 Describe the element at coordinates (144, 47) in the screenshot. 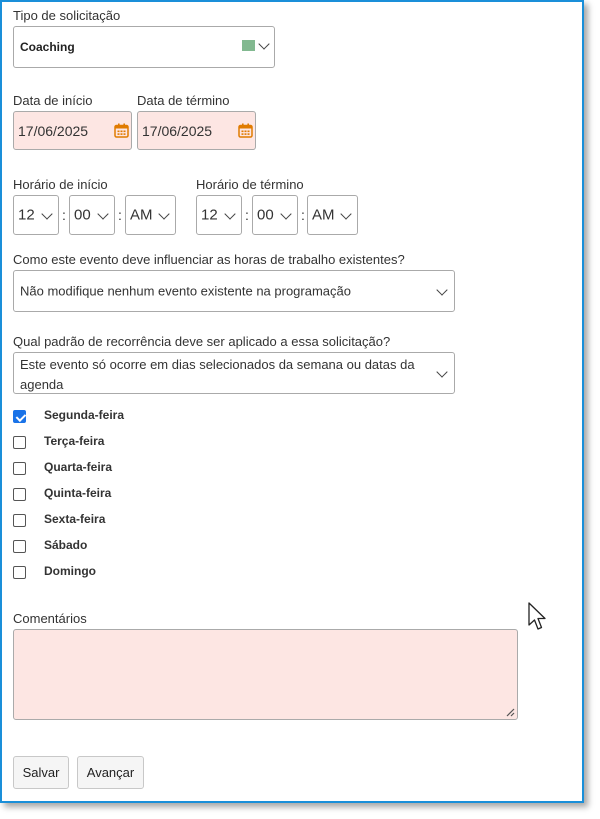

I see `tipo-select: Coaching` at that location.